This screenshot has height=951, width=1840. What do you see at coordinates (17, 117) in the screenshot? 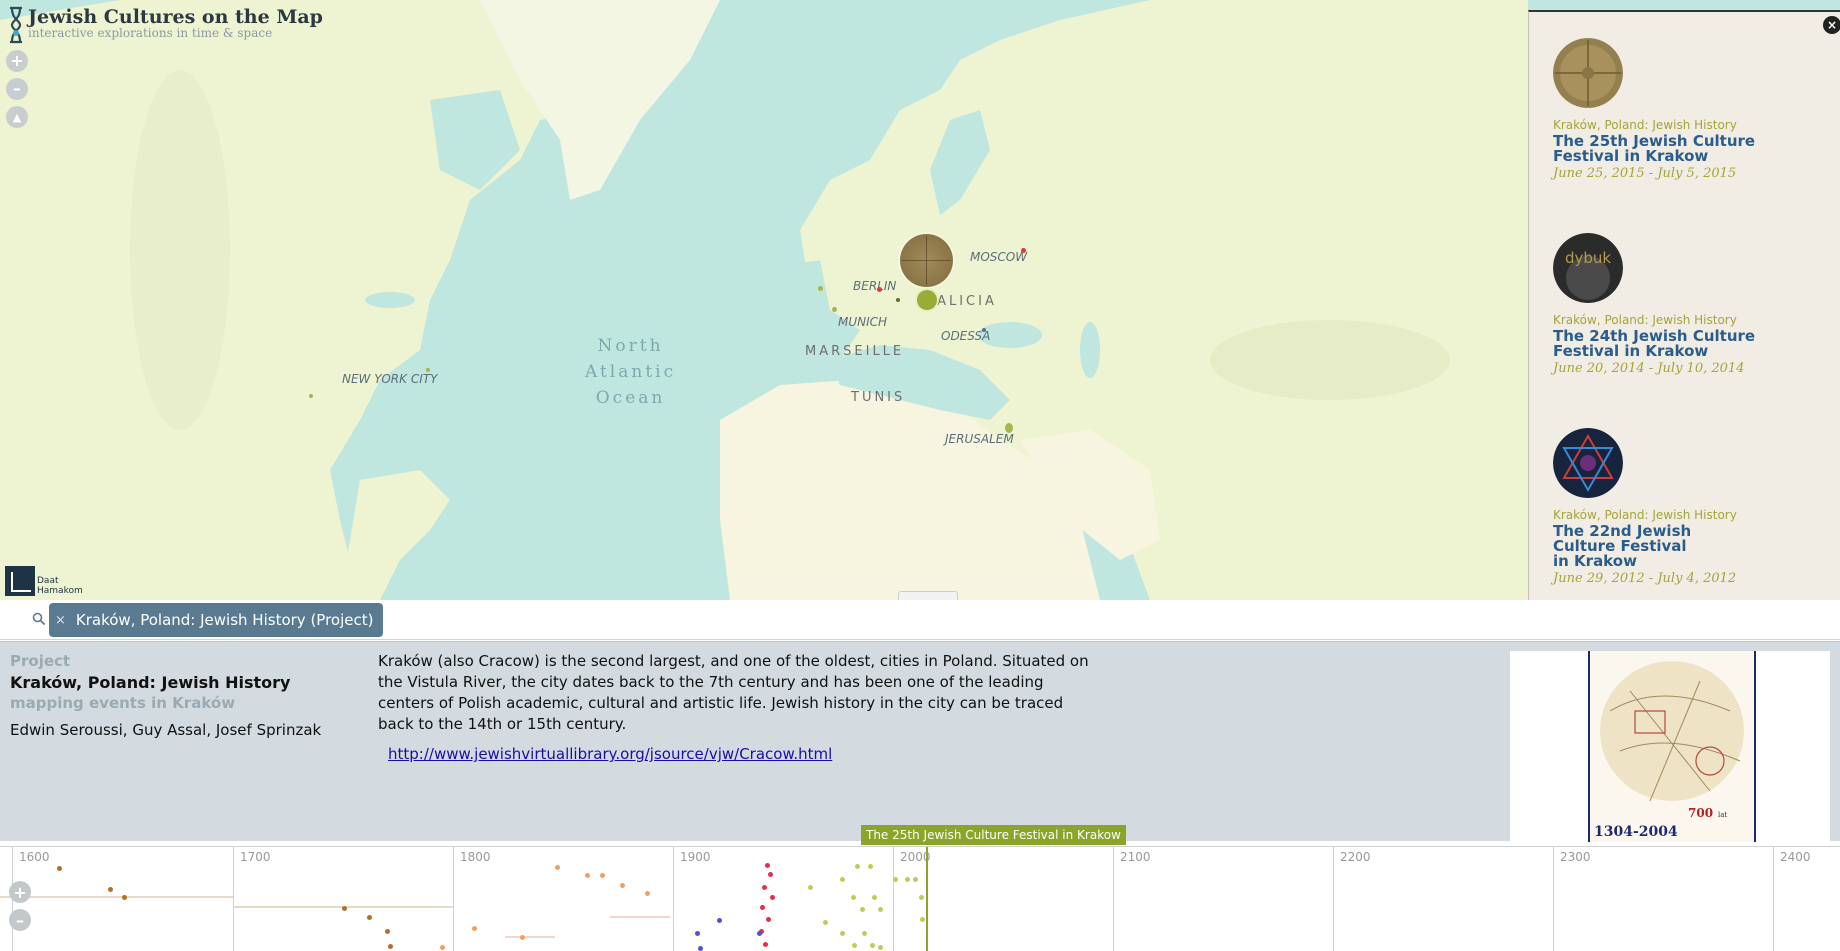
I see `north-arrow-button: ▲` at bounding box center [17, 117].